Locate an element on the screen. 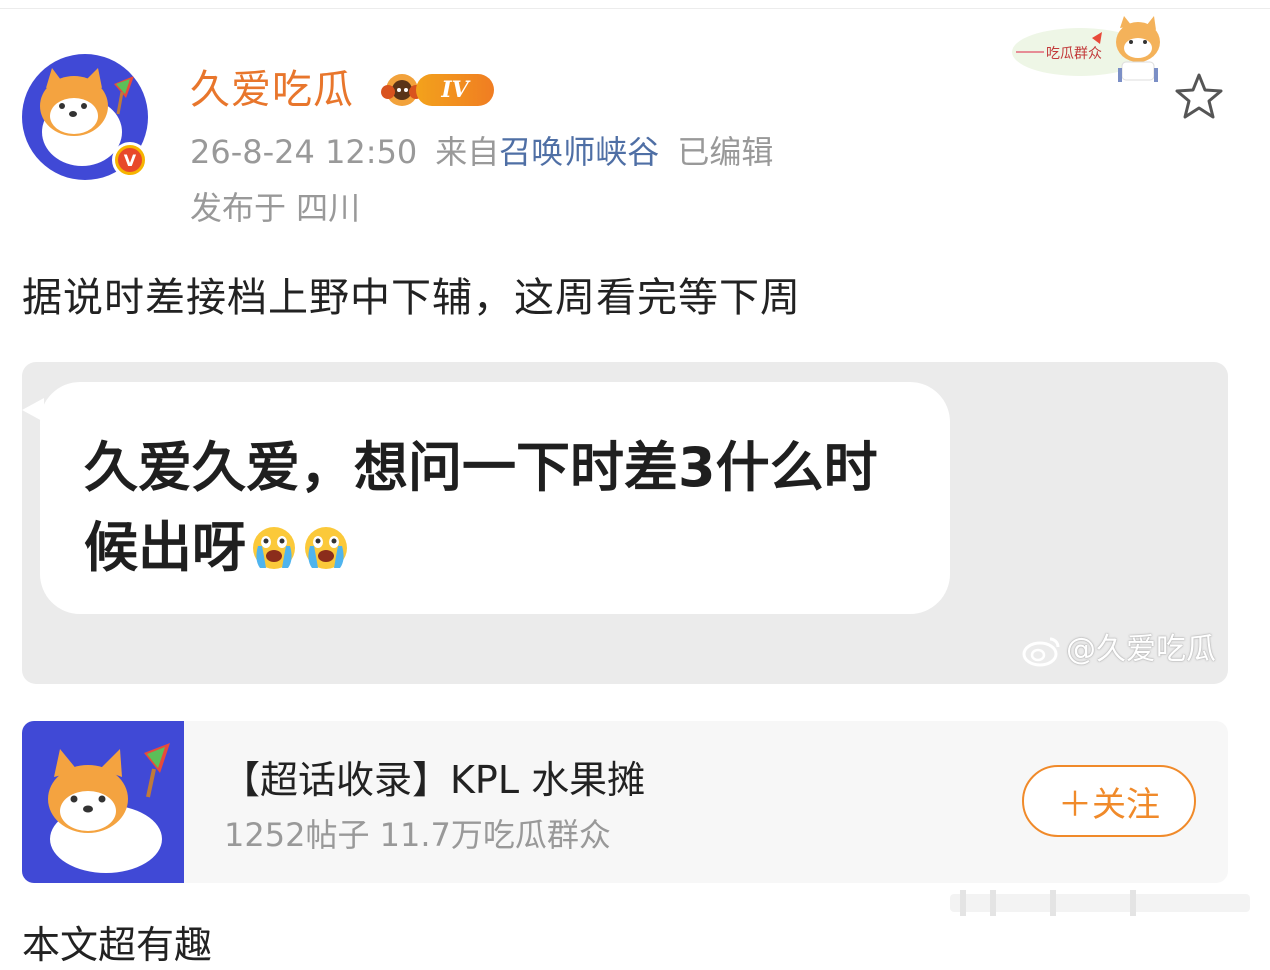 The image size is (1270, 970). topic-thumbnail is located at coordinates (103, 802).